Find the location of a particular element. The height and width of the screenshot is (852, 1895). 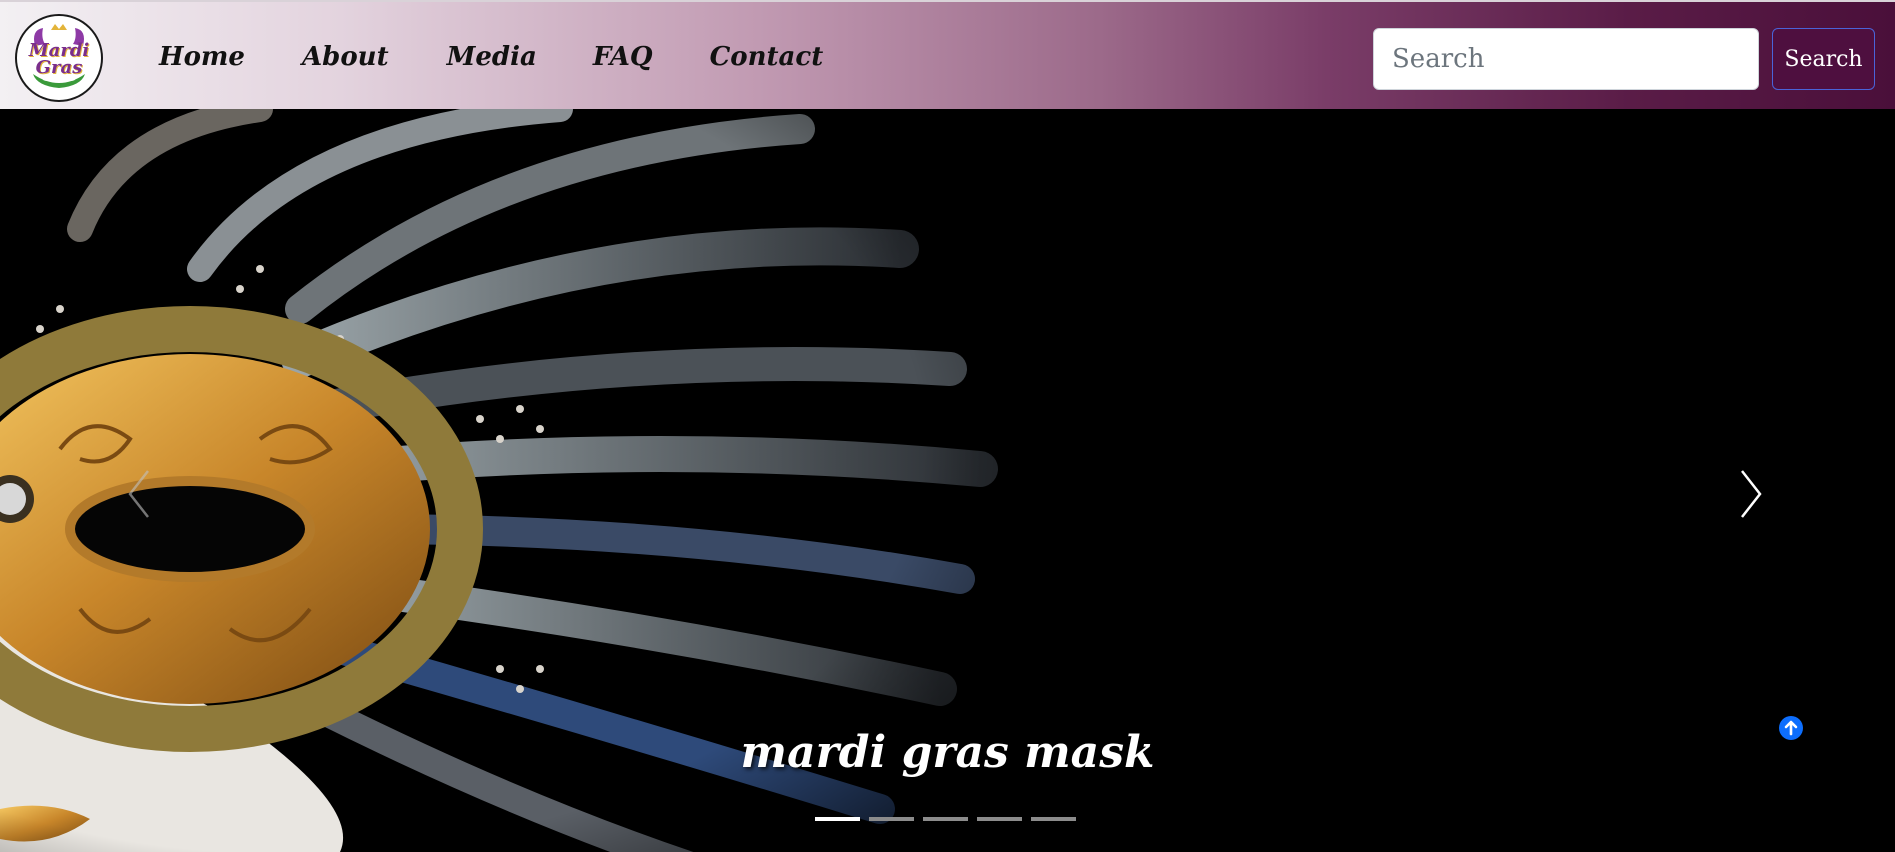

arrow-up-circle-icon is located at coordinates (1791, 728).